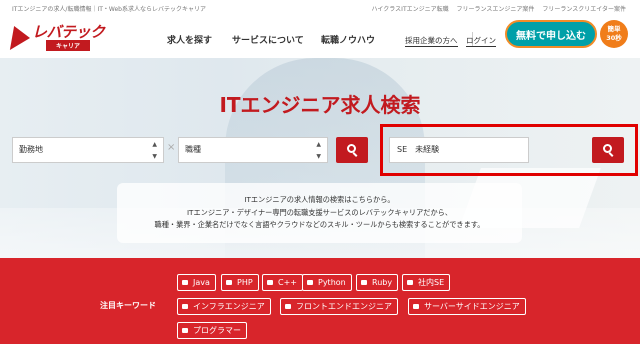 This screenshot has height=344, width=640. Describe the element at coordinates (481, 41) in the screenshot. I see `login-link: ログイン` at that location.